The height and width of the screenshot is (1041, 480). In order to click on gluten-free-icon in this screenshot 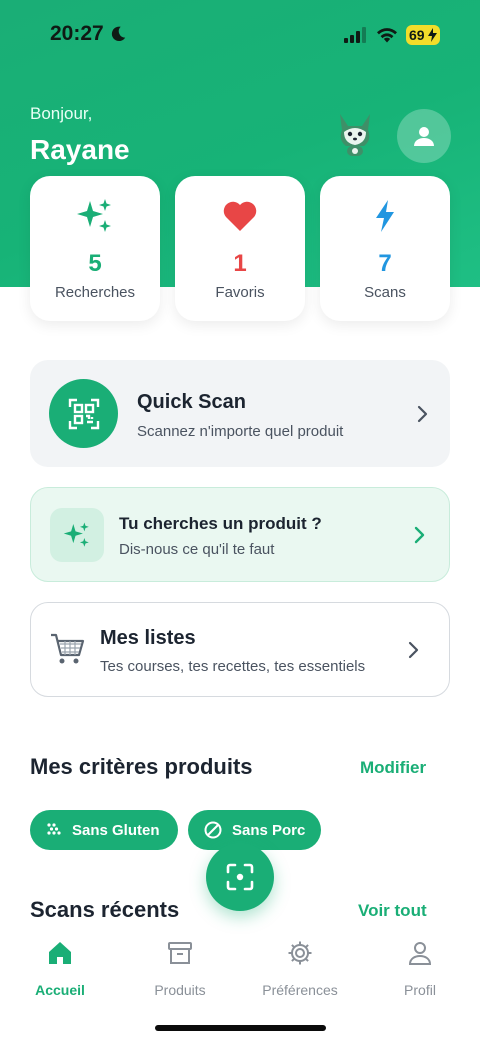, I will do `click(54, 829)`.